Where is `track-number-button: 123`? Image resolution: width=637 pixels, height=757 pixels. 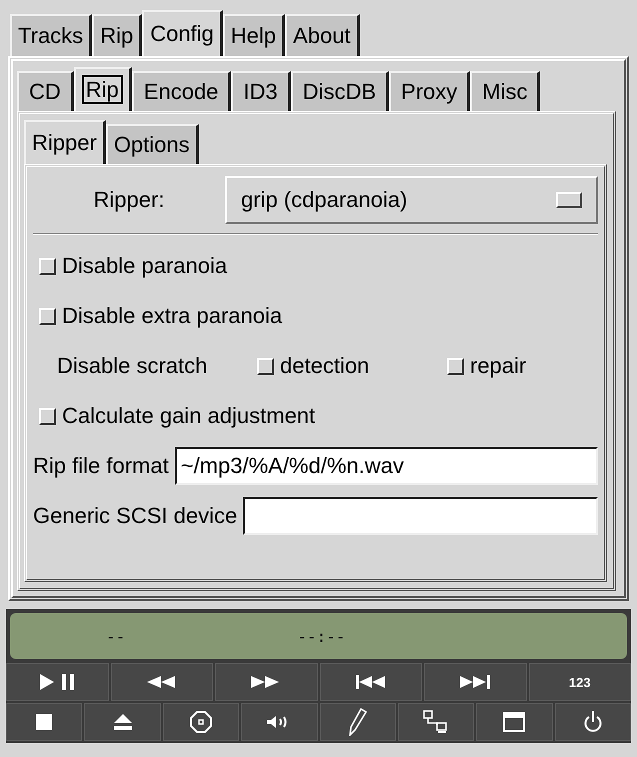
track-number-button: 123 is located at coordinates (579, 682).